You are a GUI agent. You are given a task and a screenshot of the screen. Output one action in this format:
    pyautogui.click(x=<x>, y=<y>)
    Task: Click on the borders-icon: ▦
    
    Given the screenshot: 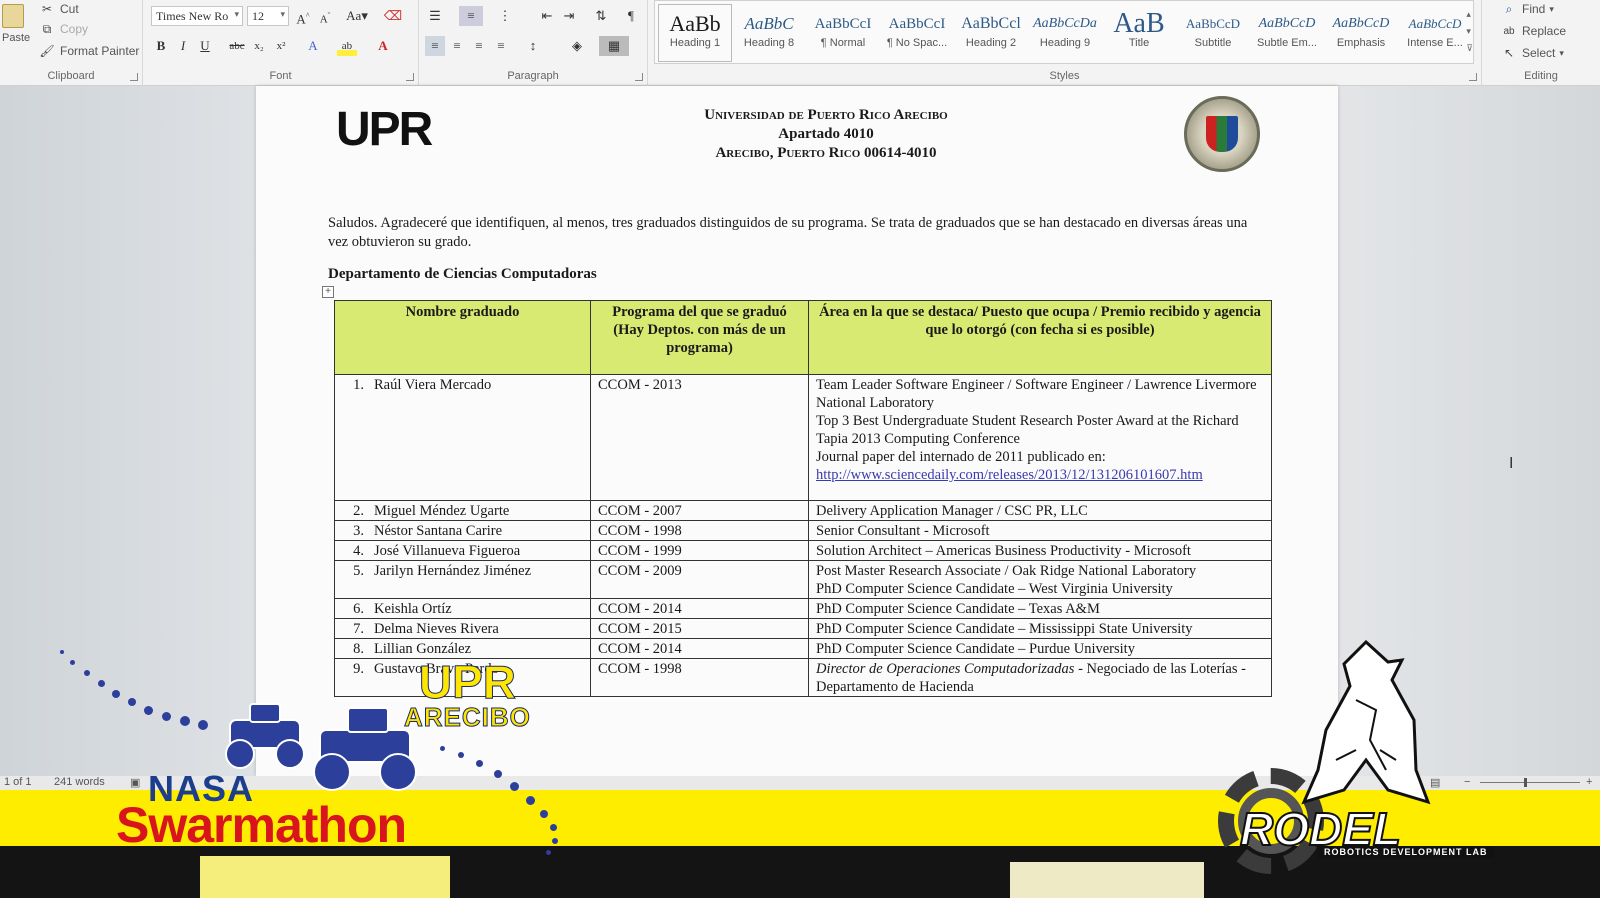 What is the action you would take?
    pyautogui.click(x=614, y=46)
    